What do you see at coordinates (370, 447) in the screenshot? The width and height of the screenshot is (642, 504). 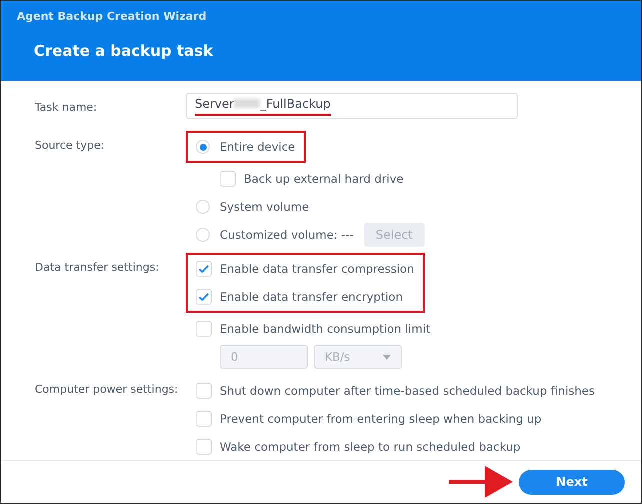 I see `option-label: Wake computer from sleep to run scheduled backup` at bounding box center [370, 447].